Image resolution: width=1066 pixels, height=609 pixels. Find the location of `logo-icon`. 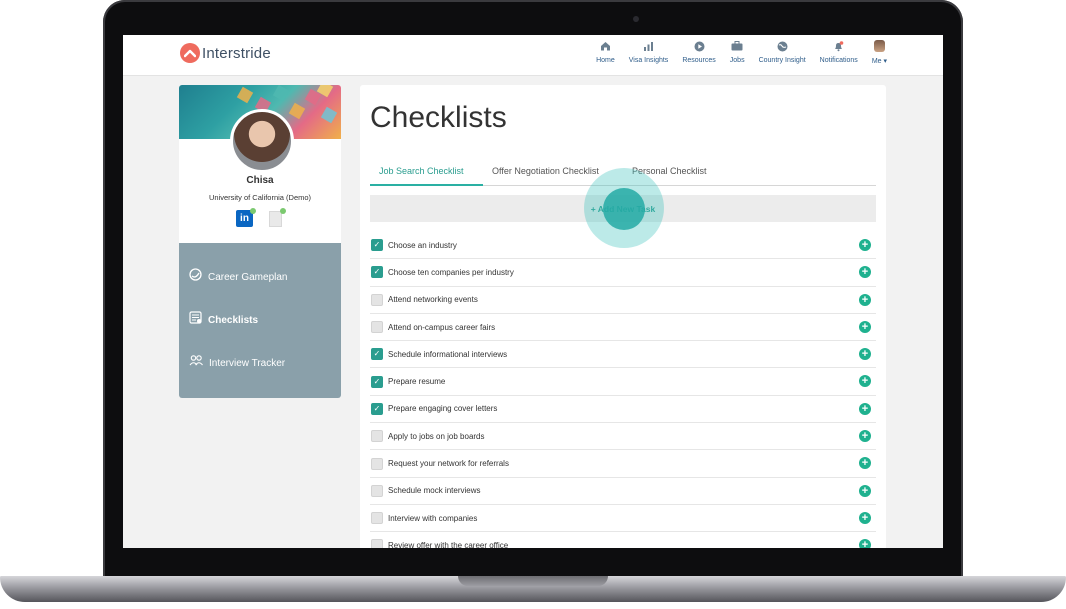

logo-icon is located at coordinates (190, 53).